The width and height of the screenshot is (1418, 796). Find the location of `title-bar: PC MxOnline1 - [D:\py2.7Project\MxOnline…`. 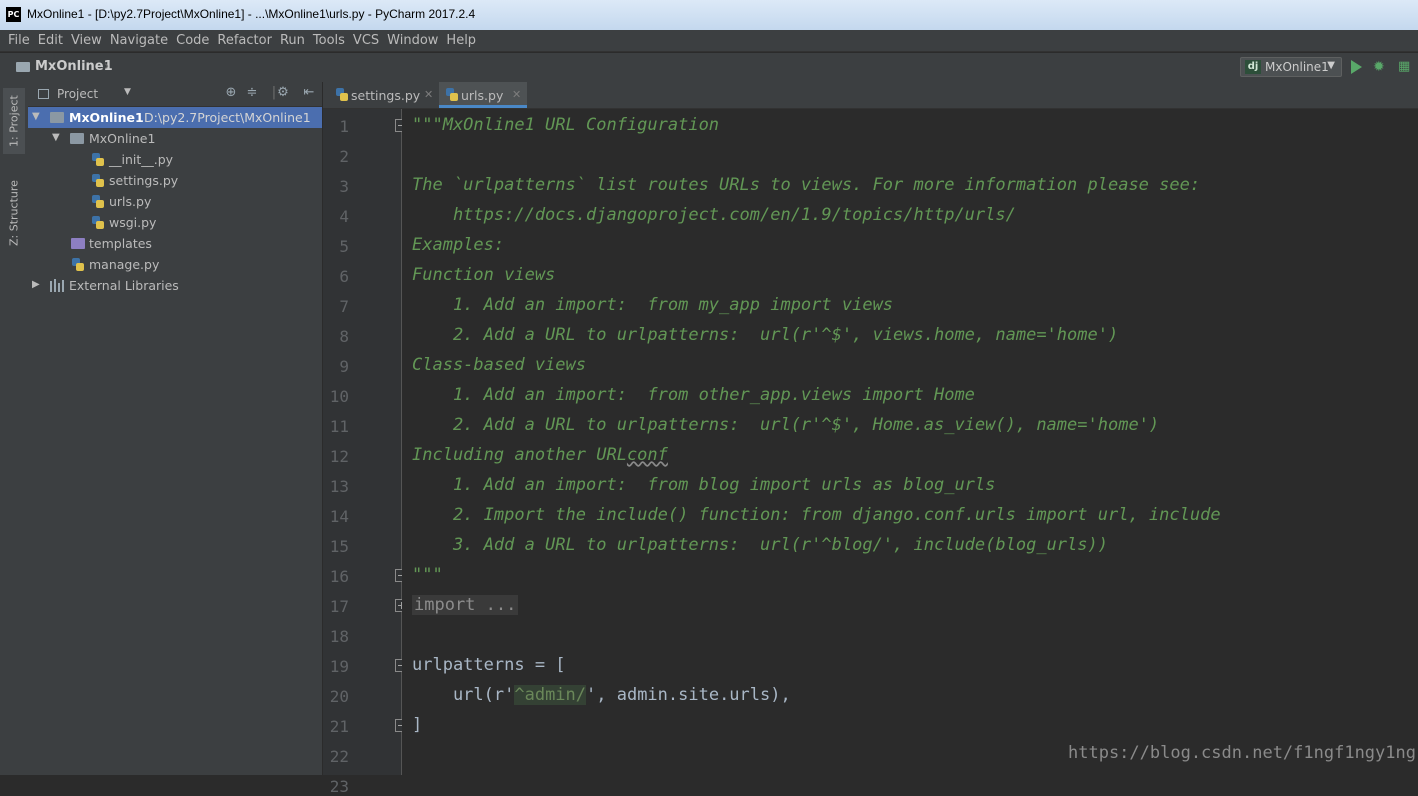

title-bar: PC MxOnline1 - [D:\py2.7Project\MxOnline… is located at coordinates (709, 15).